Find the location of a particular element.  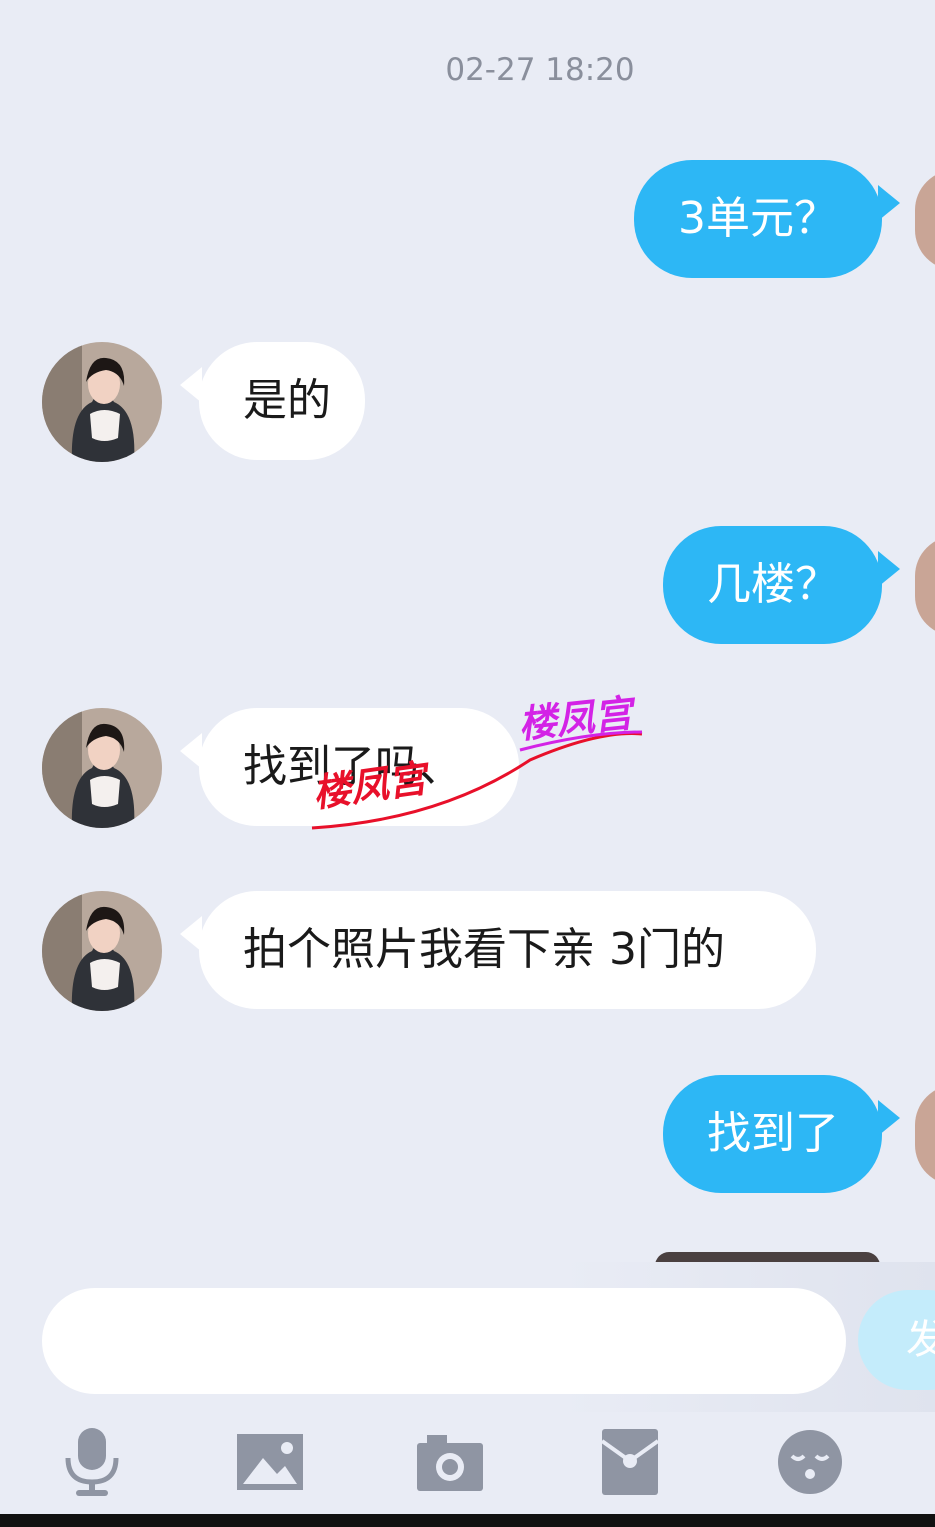

emoji-icon is located at coordinates (810, 1462).